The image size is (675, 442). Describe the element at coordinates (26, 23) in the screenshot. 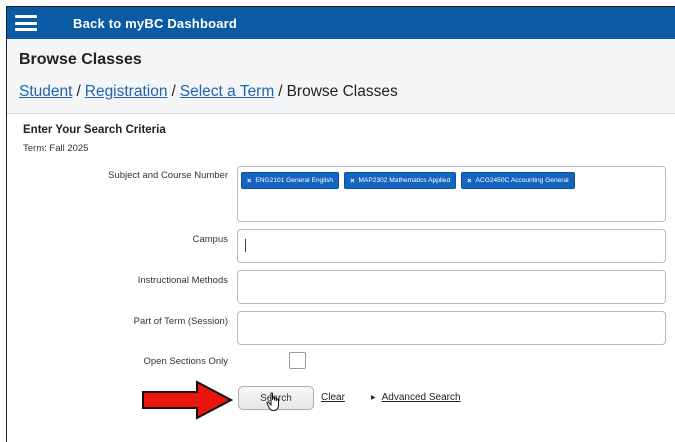

I see `hamburger-menu-icon` at that location.